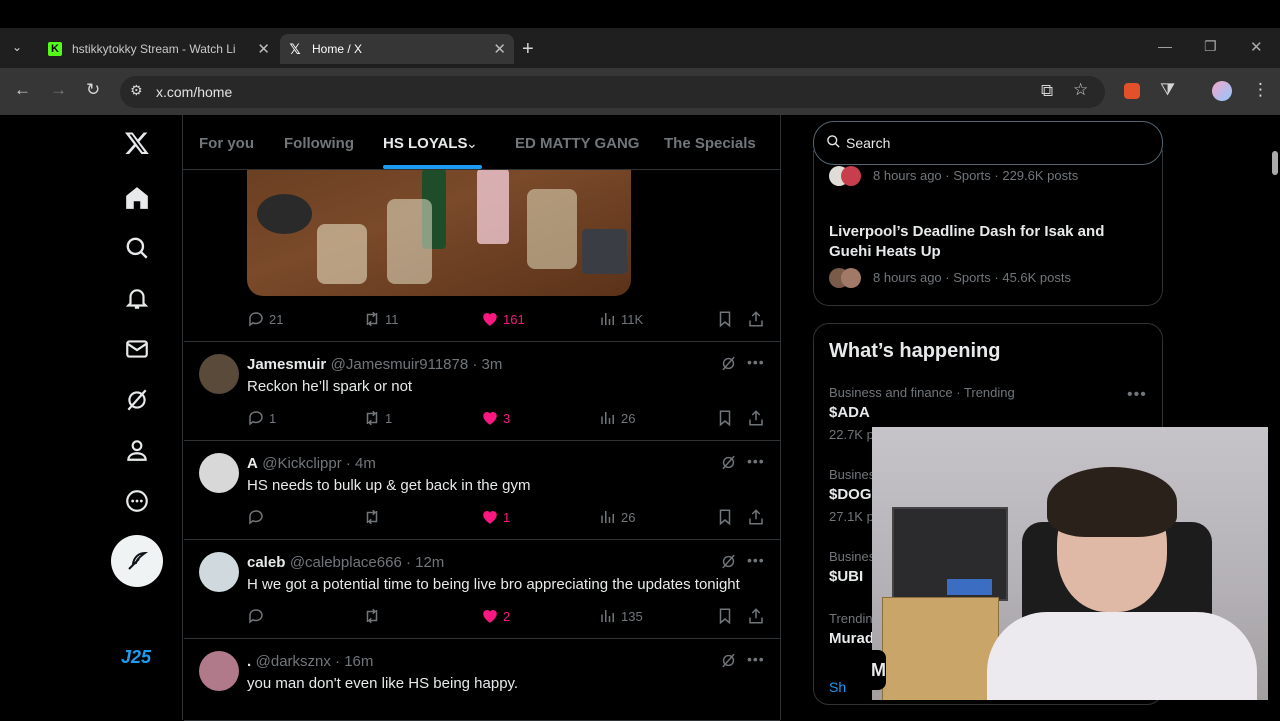  I want to click on tab-search-icon: ⌄, so click(17, 47).